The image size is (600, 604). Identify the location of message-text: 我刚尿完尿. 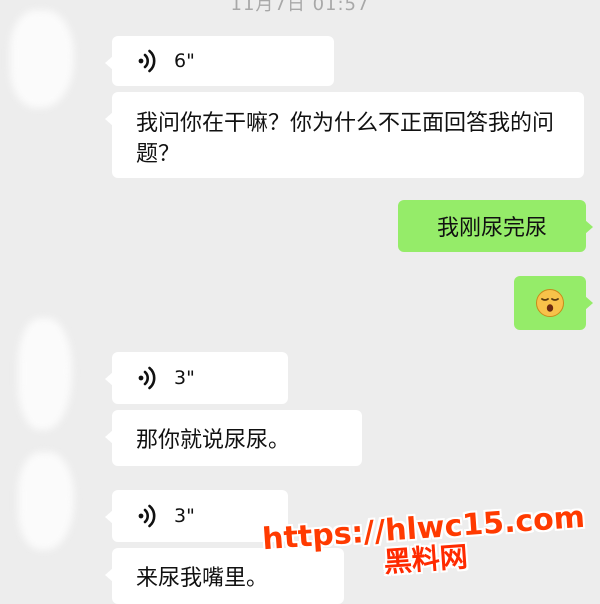
(491, 228).